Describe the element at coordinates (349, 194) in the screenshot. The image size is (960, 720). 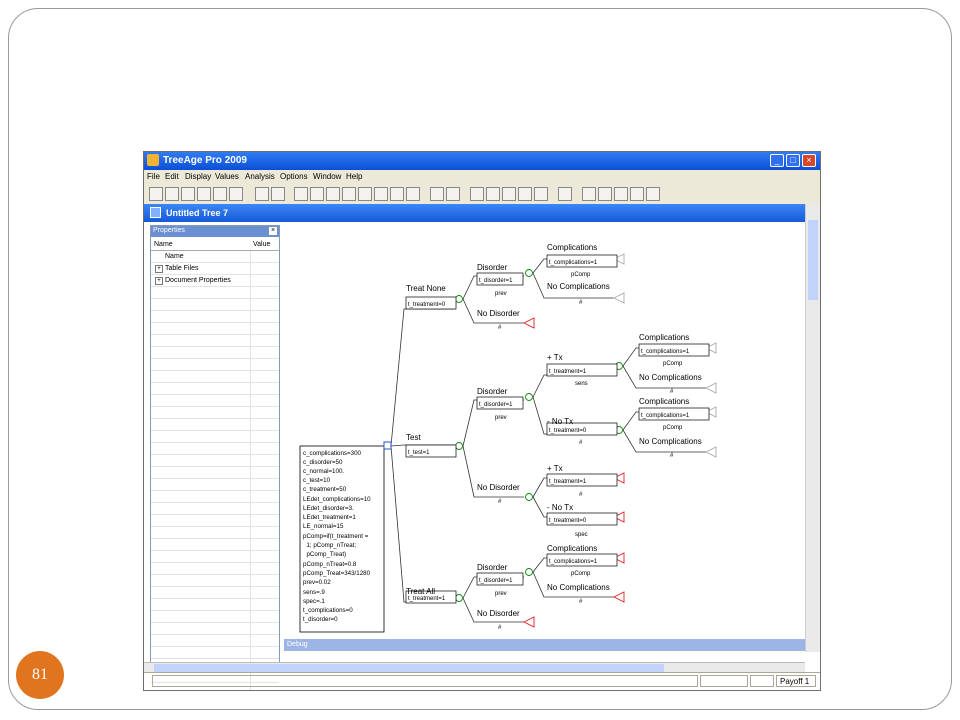
I see `markov-node-icon` at that location.